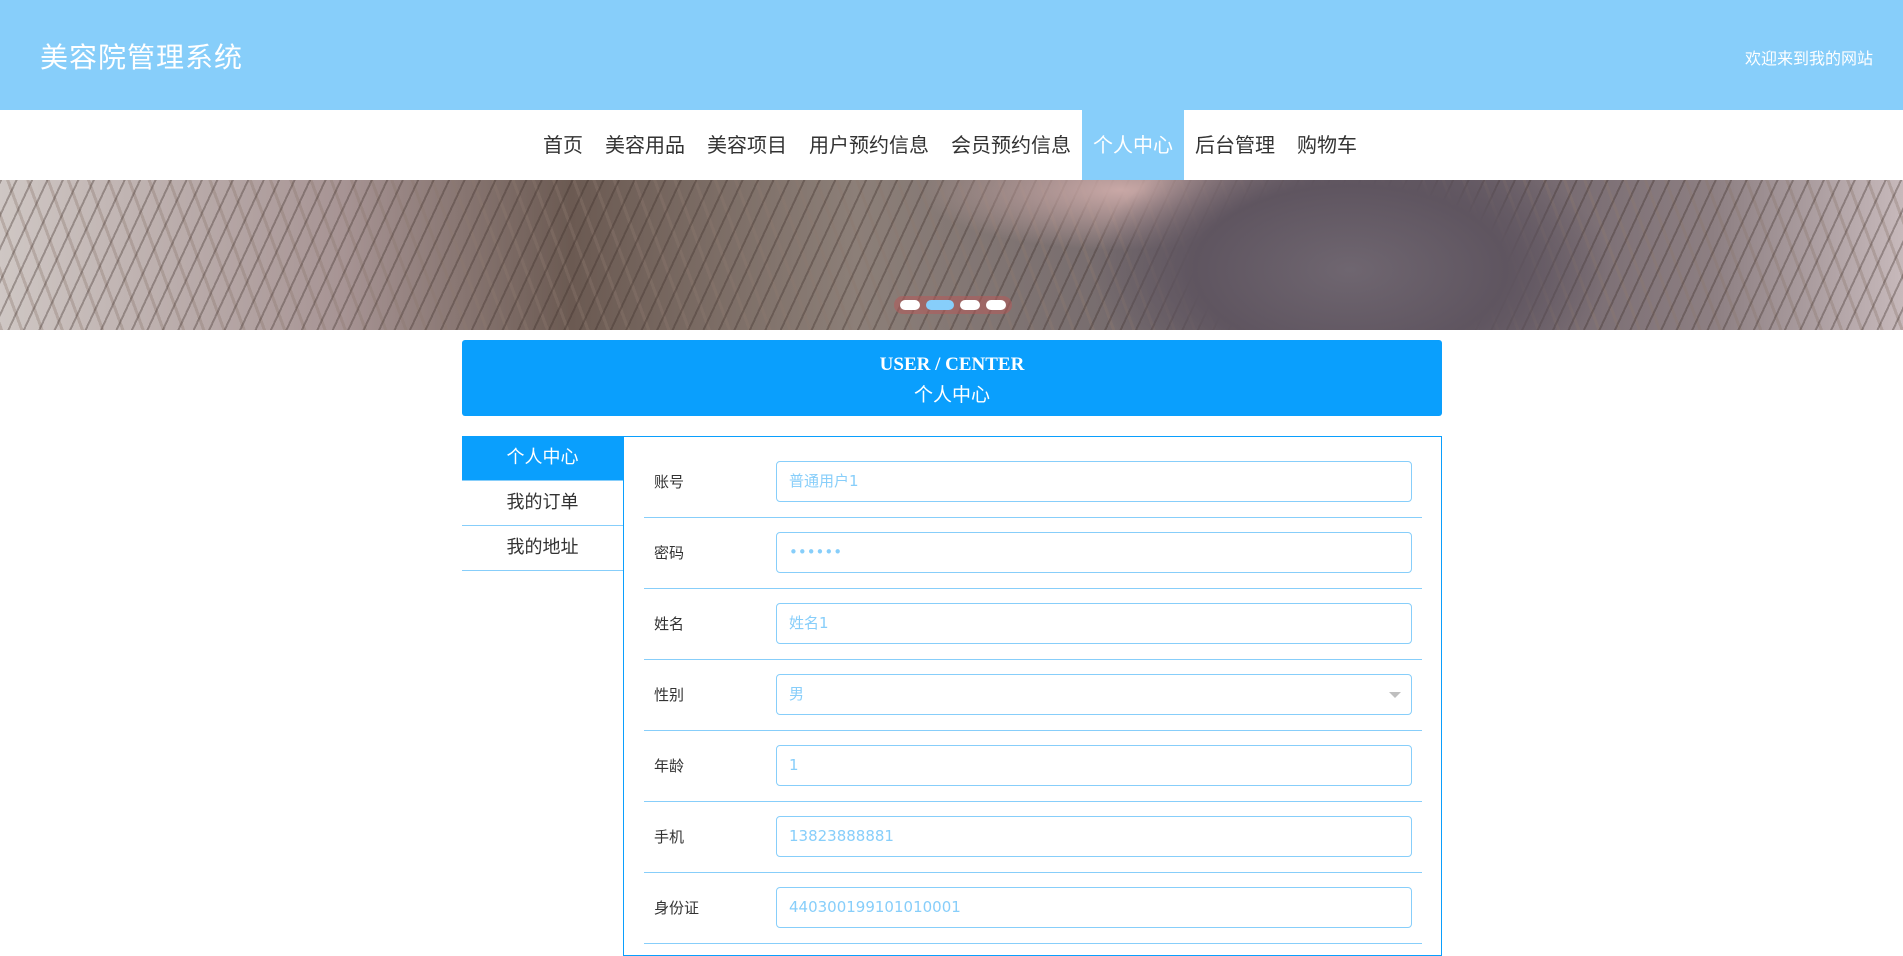 The image size is (1903, 956). I want to click on nav-list: 首页 美容用品 美容项目 用户预约信息 会员预约信息 个人中心 后台管理 购物车, so click(950, 145).